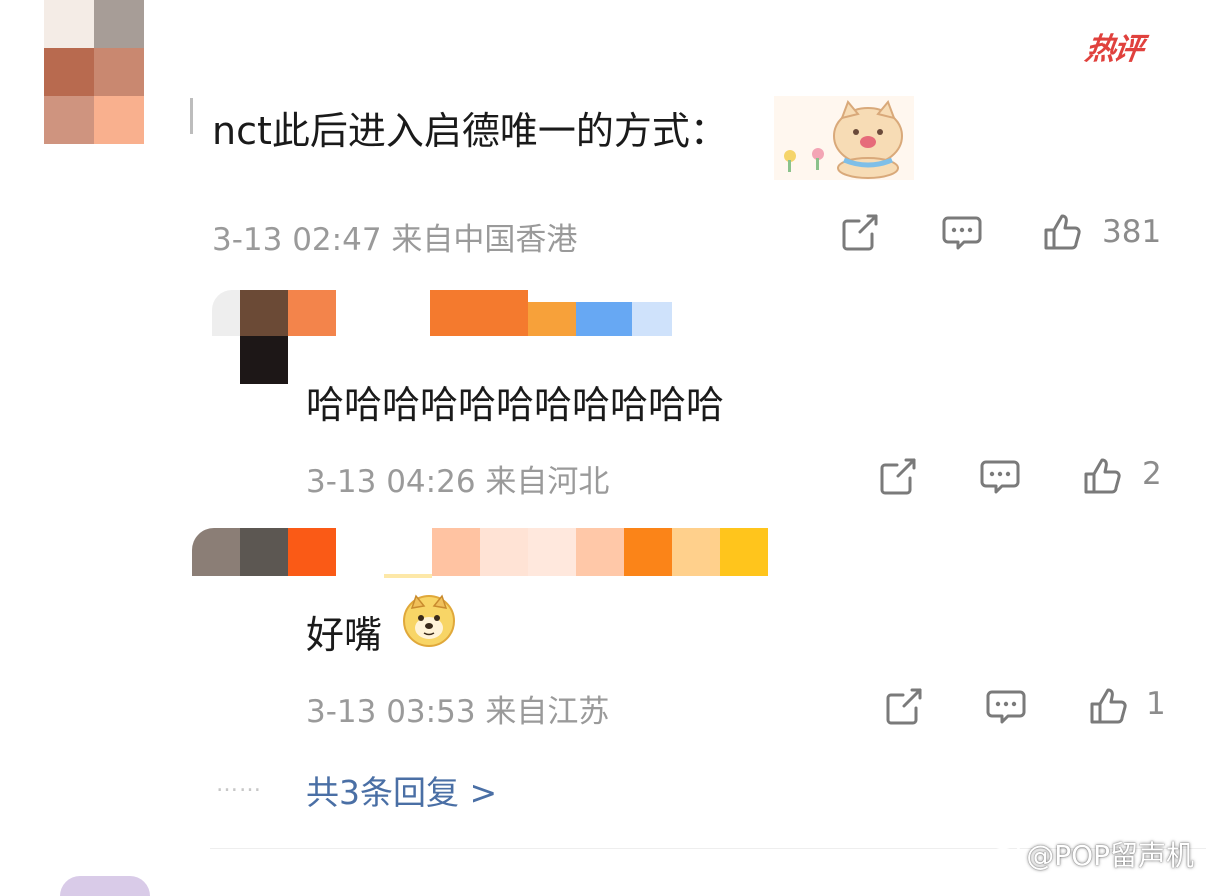 This screenshot has width=1206, height=896. What do you see at coordinates (458, 712) in the screenshot?
I see `reply-meta: 3-13 03:53 来自江苏` at bounding box center [458, 712].